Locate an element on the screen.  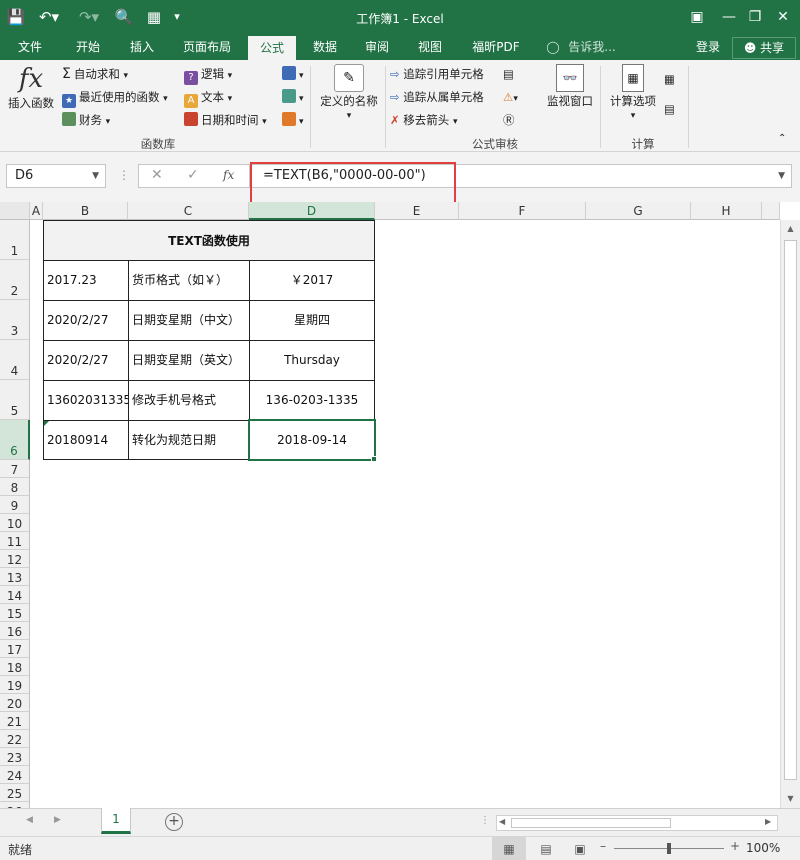
page-layout-view-icon: ▤ is located at coordinates (546, 848).